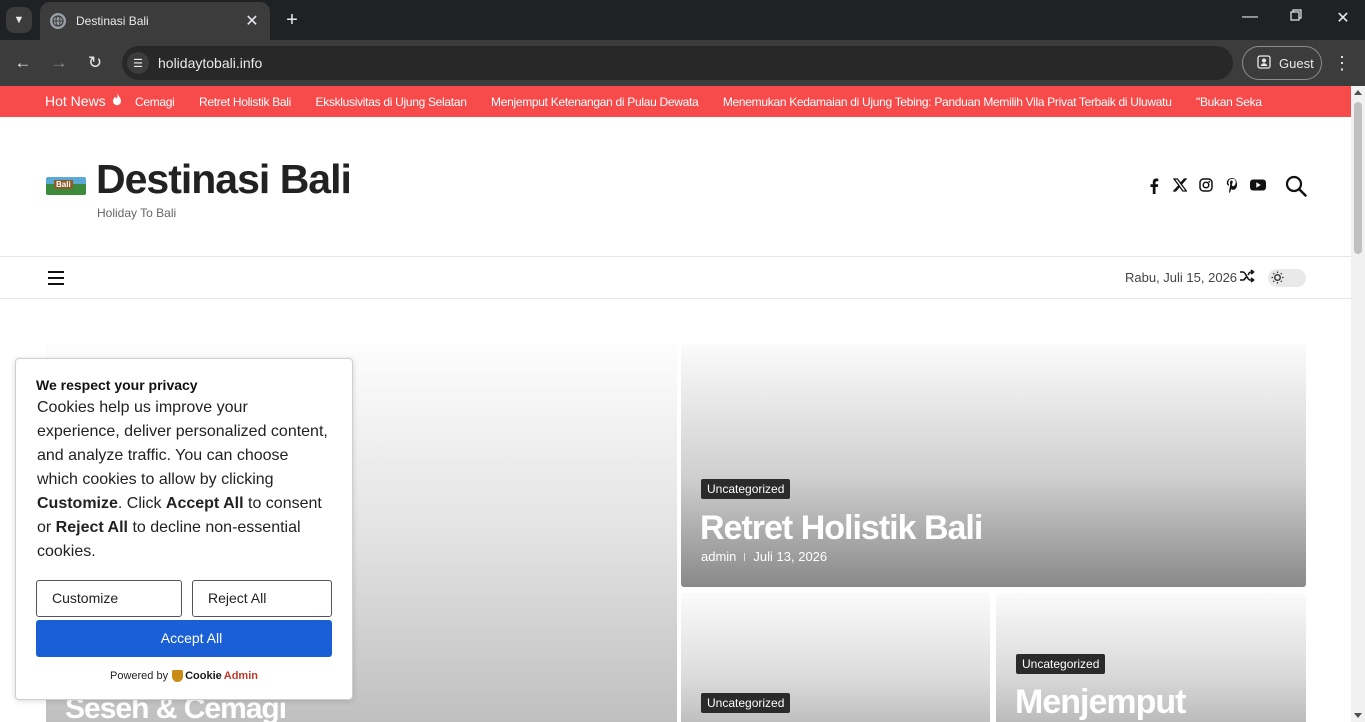  What do you see at coordinates (58, 21) in the screenshot?
I see `globe-icon` at bounding box center [58, 21].